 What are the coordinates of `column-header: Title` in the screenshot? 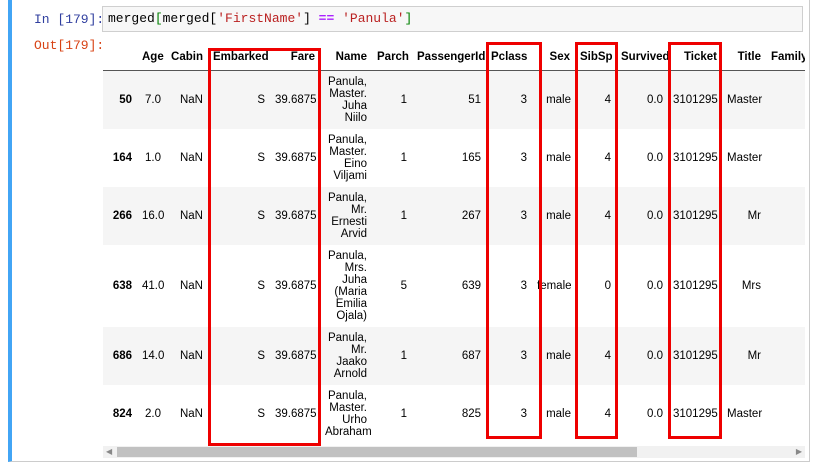 It's located at (744, 57).